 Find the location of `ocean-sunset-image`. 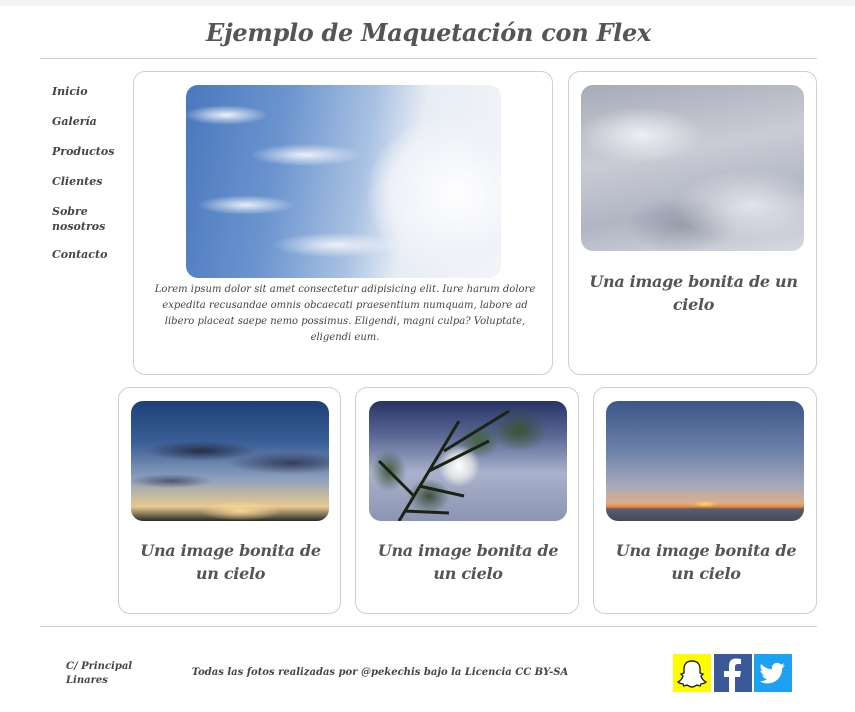

ocean-sunset-image is located at coordinates (705, 461).